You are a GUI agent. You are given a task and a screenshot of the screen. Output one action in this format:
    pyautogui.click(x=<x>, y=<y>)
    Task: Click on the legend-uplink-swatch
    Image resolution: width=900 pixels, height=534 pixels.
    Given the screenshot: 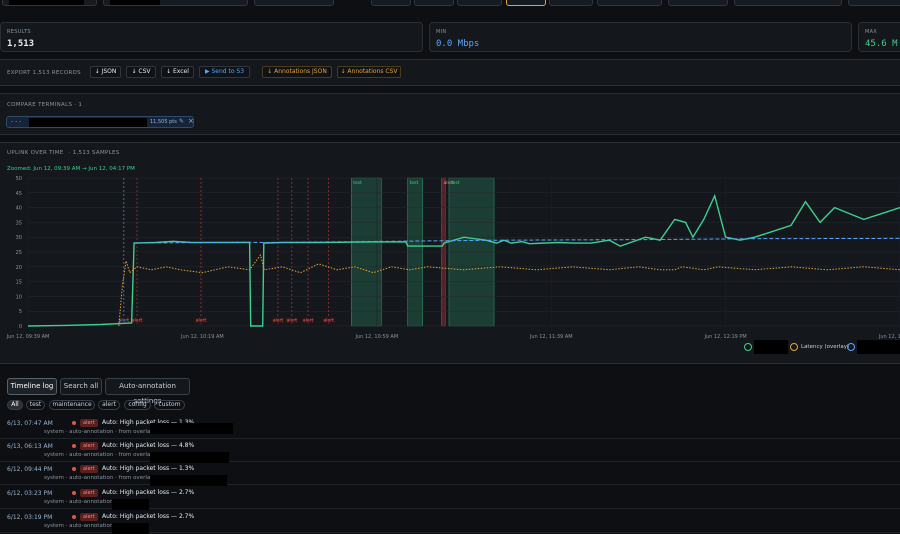 What is the action you would take?
    pyautogui.click(x=748, y=347)
    